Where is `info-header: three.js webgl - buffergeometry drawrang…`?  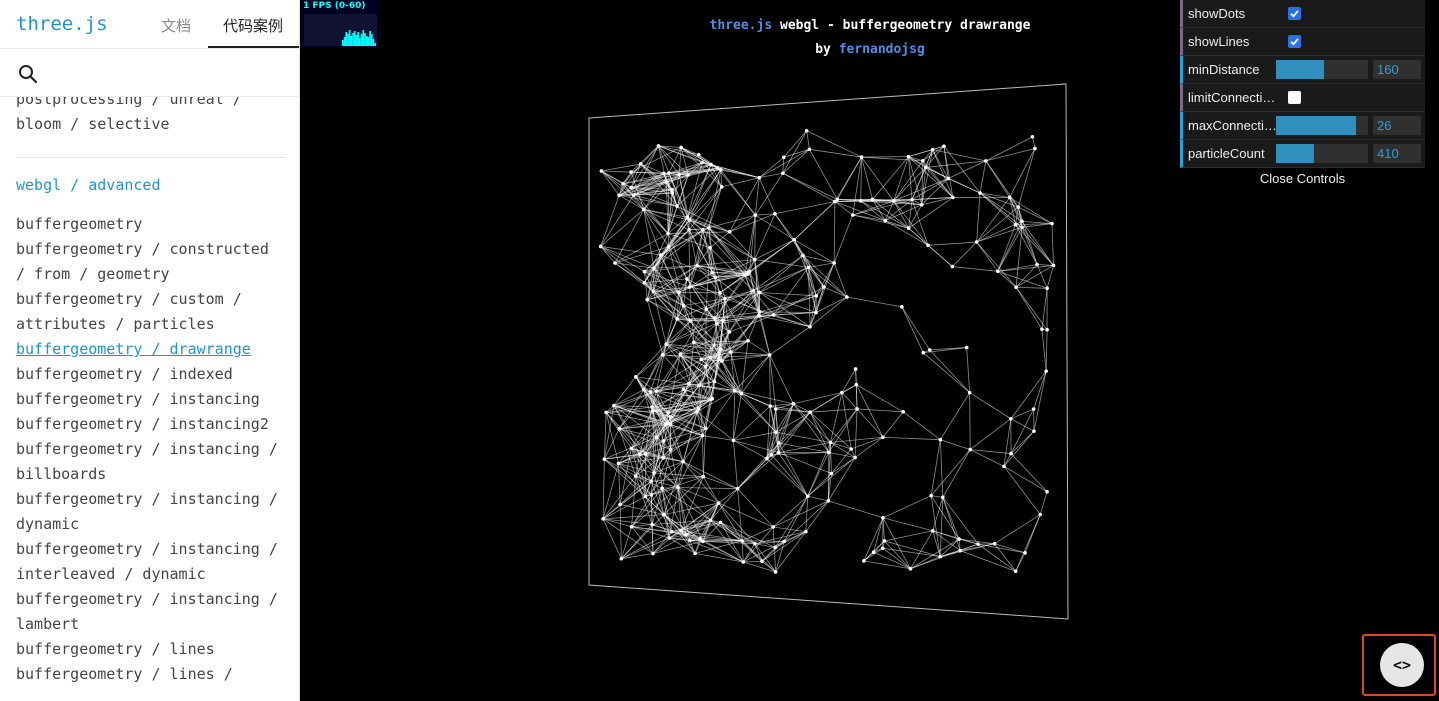 info-header: three.js webgl - buffergeometry drawrang… is located at coordinates (870, 38).